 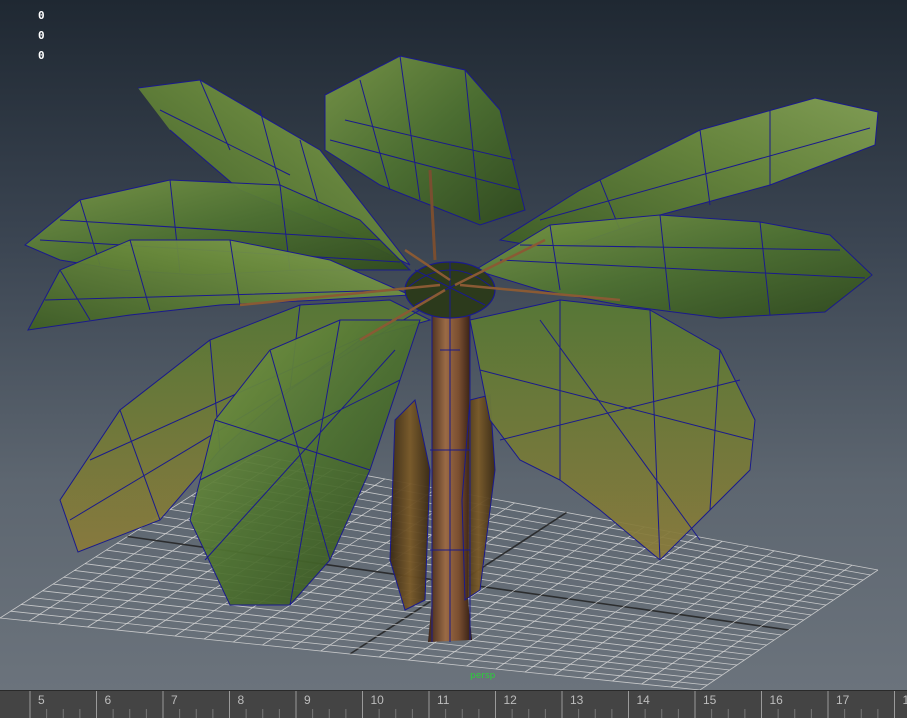 I want to click on timeline-tick-label: 18, so click(x=904, y=700).